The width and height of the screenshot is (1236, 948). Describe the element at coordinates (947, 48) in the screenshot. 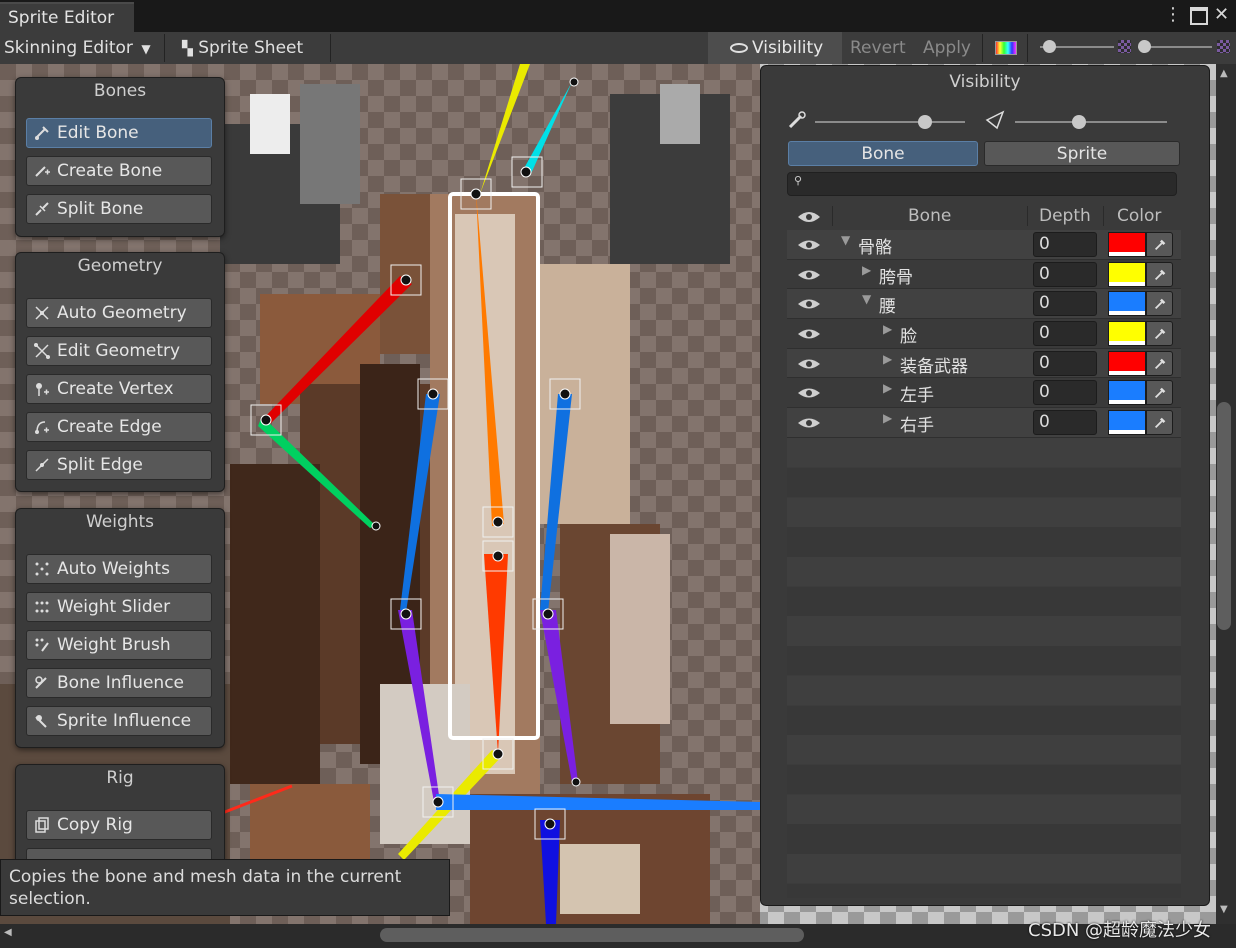

I see `apply-button: Apply` at that location.